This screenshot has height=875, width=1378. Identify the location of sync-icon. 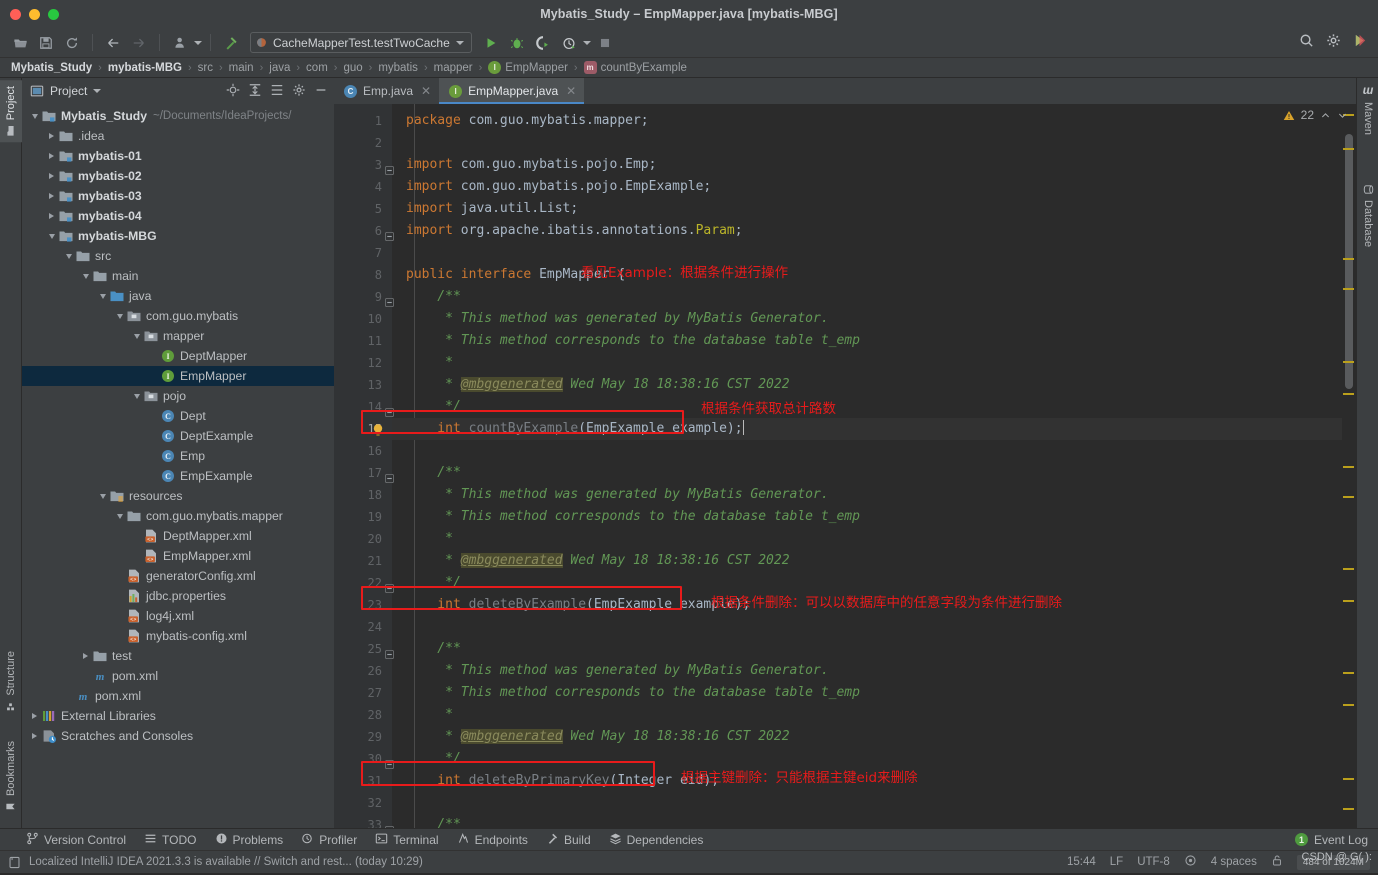
(72, 43).